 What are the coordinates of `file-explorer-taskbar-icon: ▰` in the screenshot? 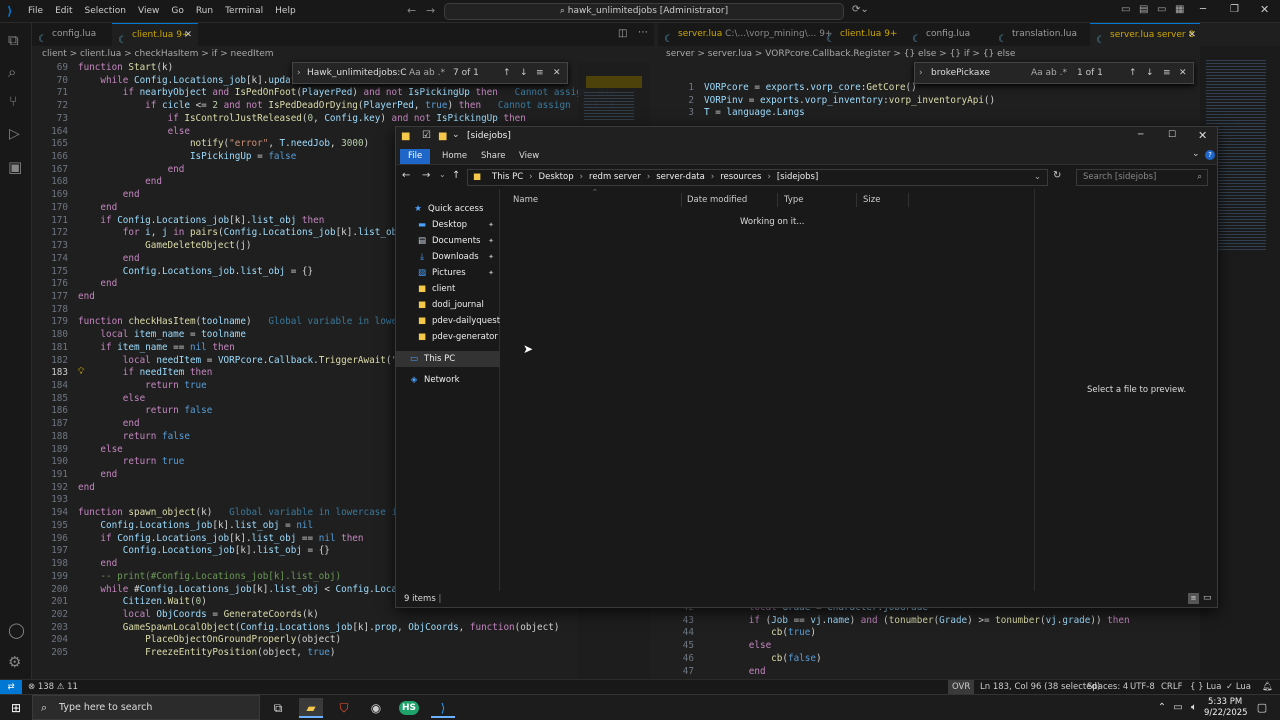 It's located at (311, 708).